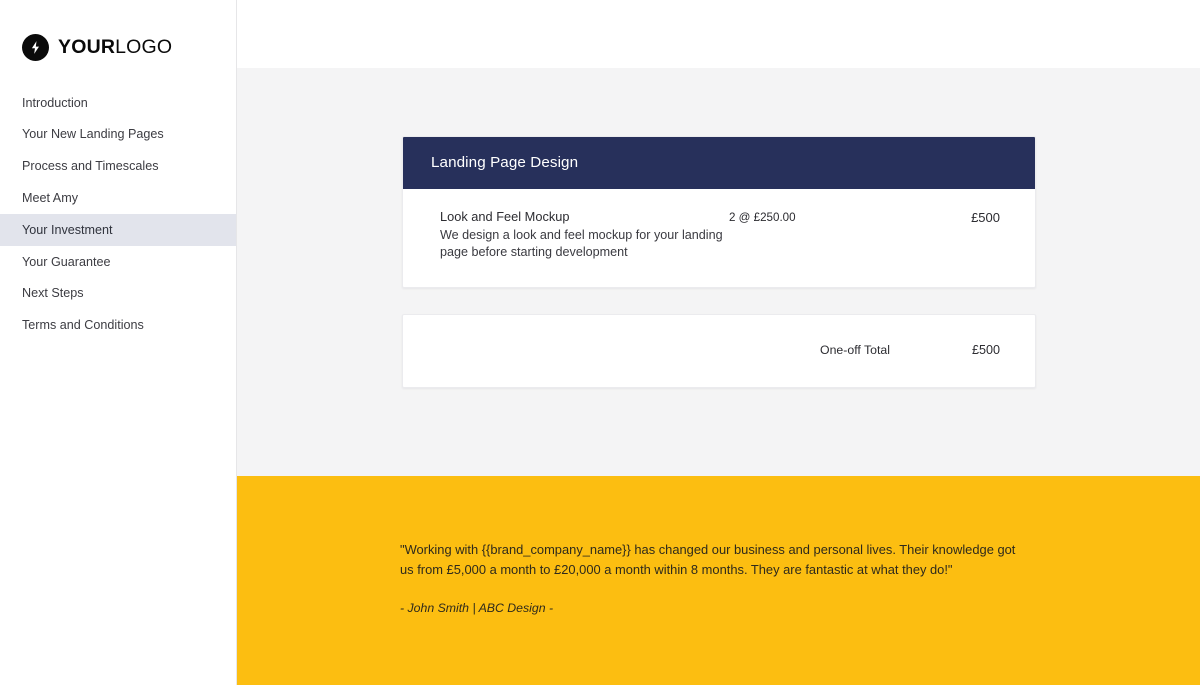 The image size is (1200, 685). What do you see at coordinates (505, 216) in the screenshot?
I see `line-item-title: Look and Feel Mockup` at bounding box center [505, 216].